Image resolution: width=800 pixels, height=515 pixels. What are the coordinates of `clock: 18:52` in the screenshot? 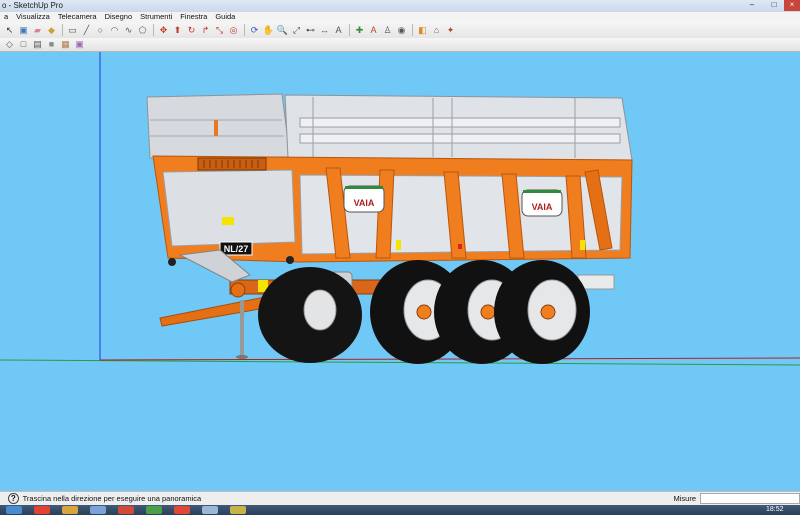 It's located at (775, 509).